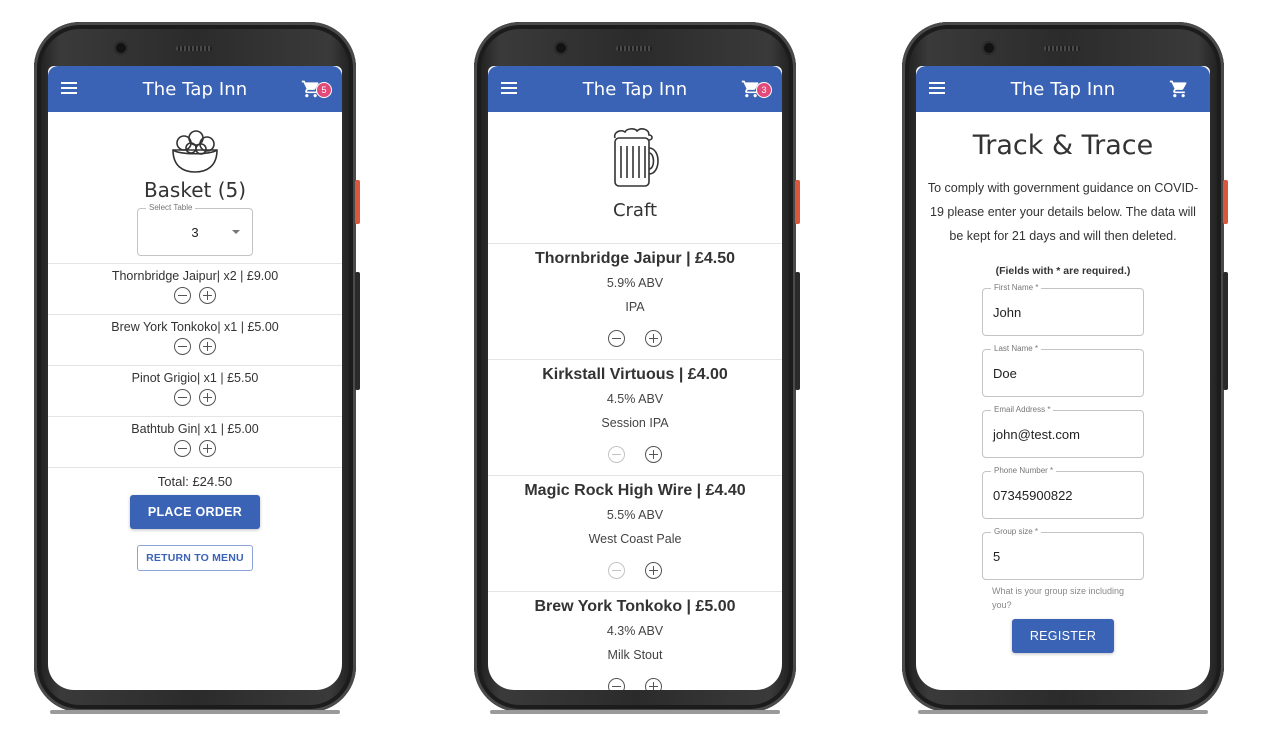 The width and height of the screenshot is (1280, 734). Describe the element at coordinates (635, 283) in the screenshot. I see `drink-abv: 5.9% ABV` at that location.